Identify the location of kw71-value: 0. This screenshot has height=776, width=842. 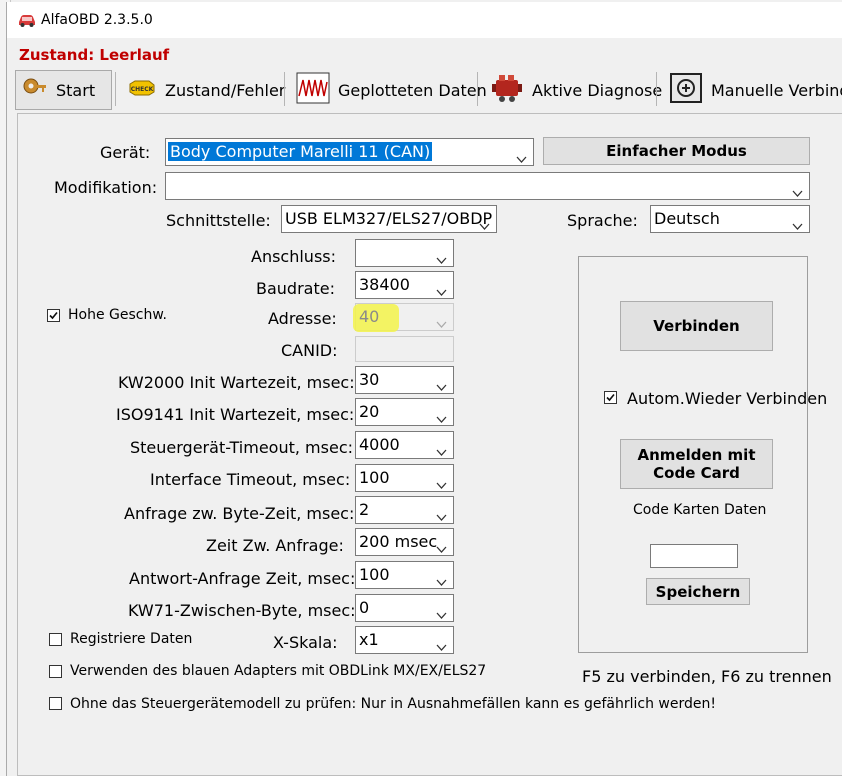
(364, 607).